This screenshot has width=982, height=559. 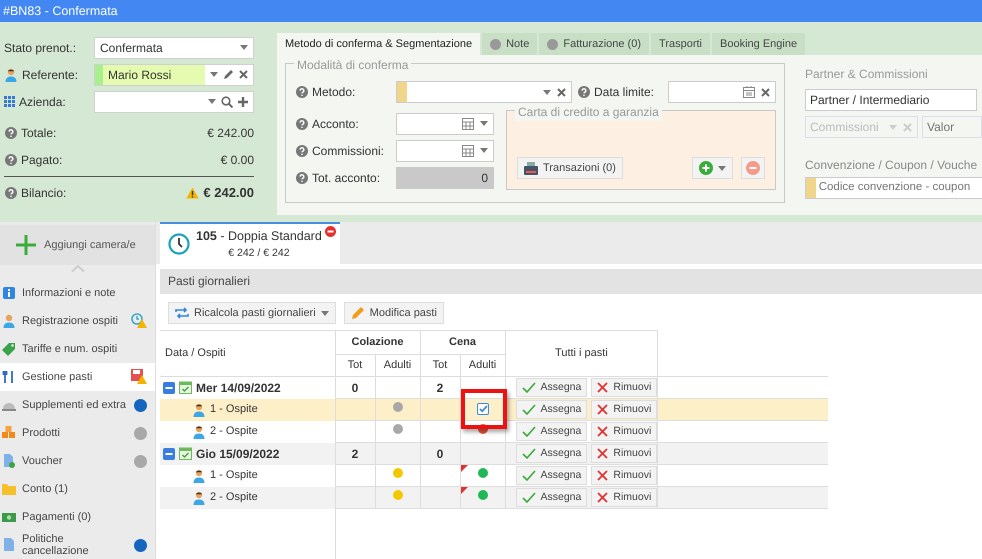 I want to click on field-label: Stato prenot.:, so click(x=40, y=48).